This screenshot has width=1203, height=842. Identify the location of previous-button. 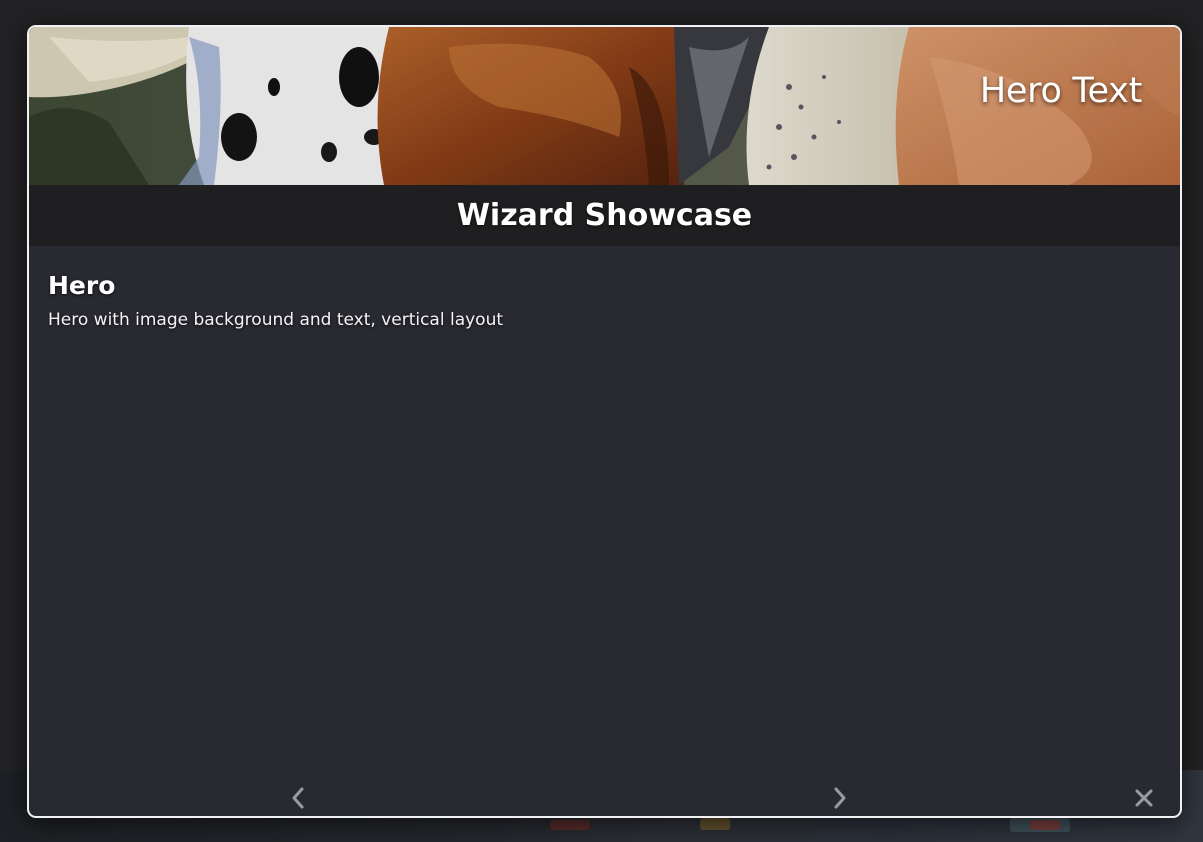
(298, 798).